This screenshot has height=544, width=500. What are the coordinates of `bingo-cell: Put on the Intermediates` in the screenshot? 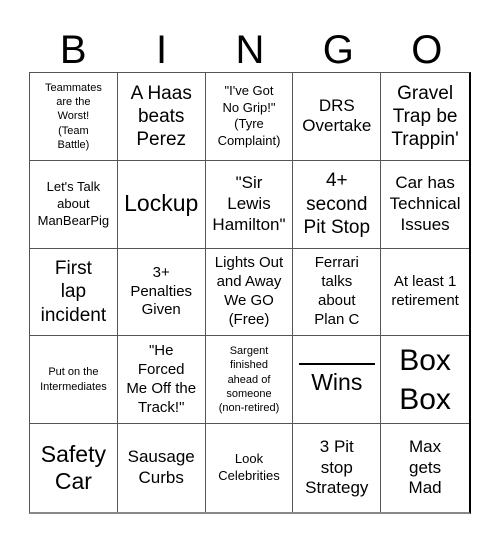 It's located at (74, 380).